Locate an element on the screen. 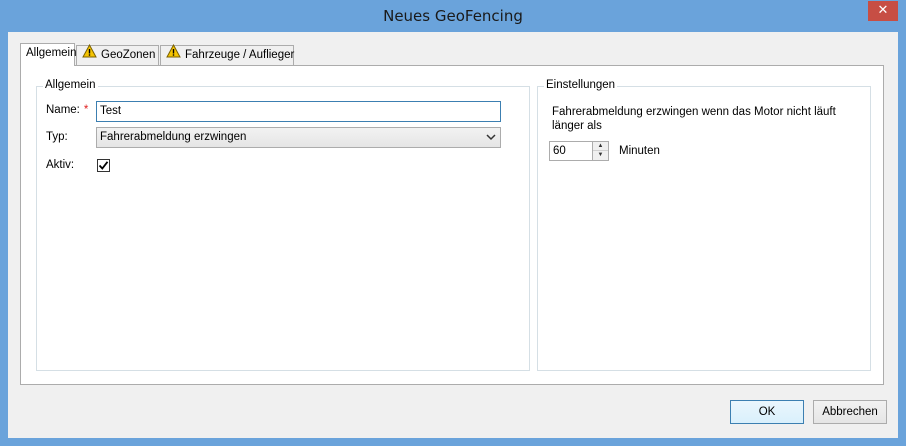 This screenshot has height=446, width=906. chevron-down-icon is located at coordinates (491, 141).